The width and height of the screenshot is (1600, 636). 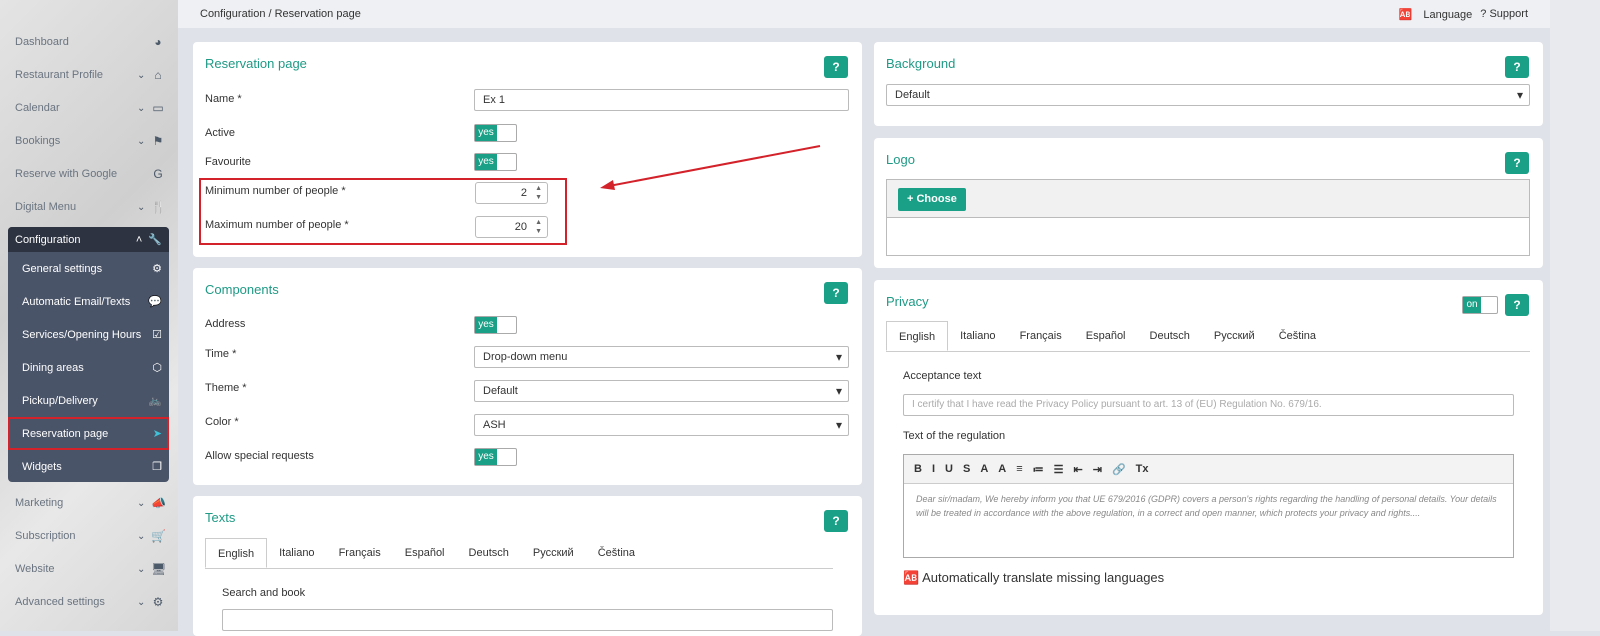 I want to click on page-scrollbar, so click(x=1575, y=315).